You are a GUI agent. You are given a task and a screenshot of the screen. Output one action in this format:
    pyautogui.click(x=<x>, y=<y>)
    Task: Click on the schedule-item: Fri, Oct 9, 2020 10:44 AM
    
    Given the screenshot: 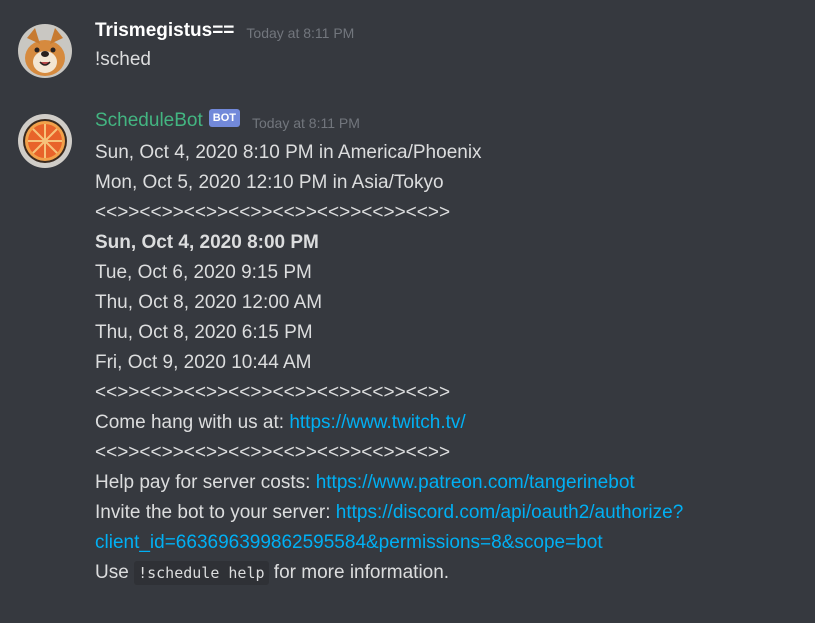 What is the action you would take?
    pyautogui.click(x=203, y=362)
    